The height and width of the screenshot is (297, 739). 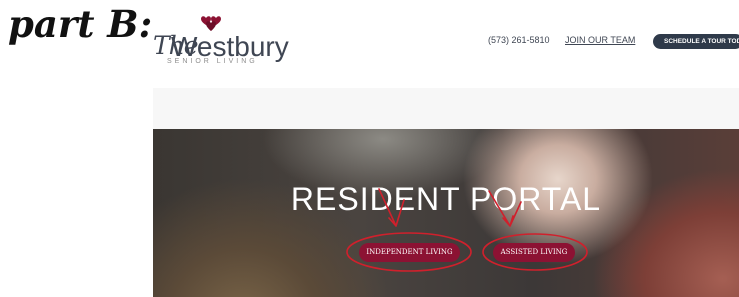 What do you see at coordinates (519, 40) in the screenshot?
I see `phone-link: (573) 261-5810` at bounding box center [519, 40].